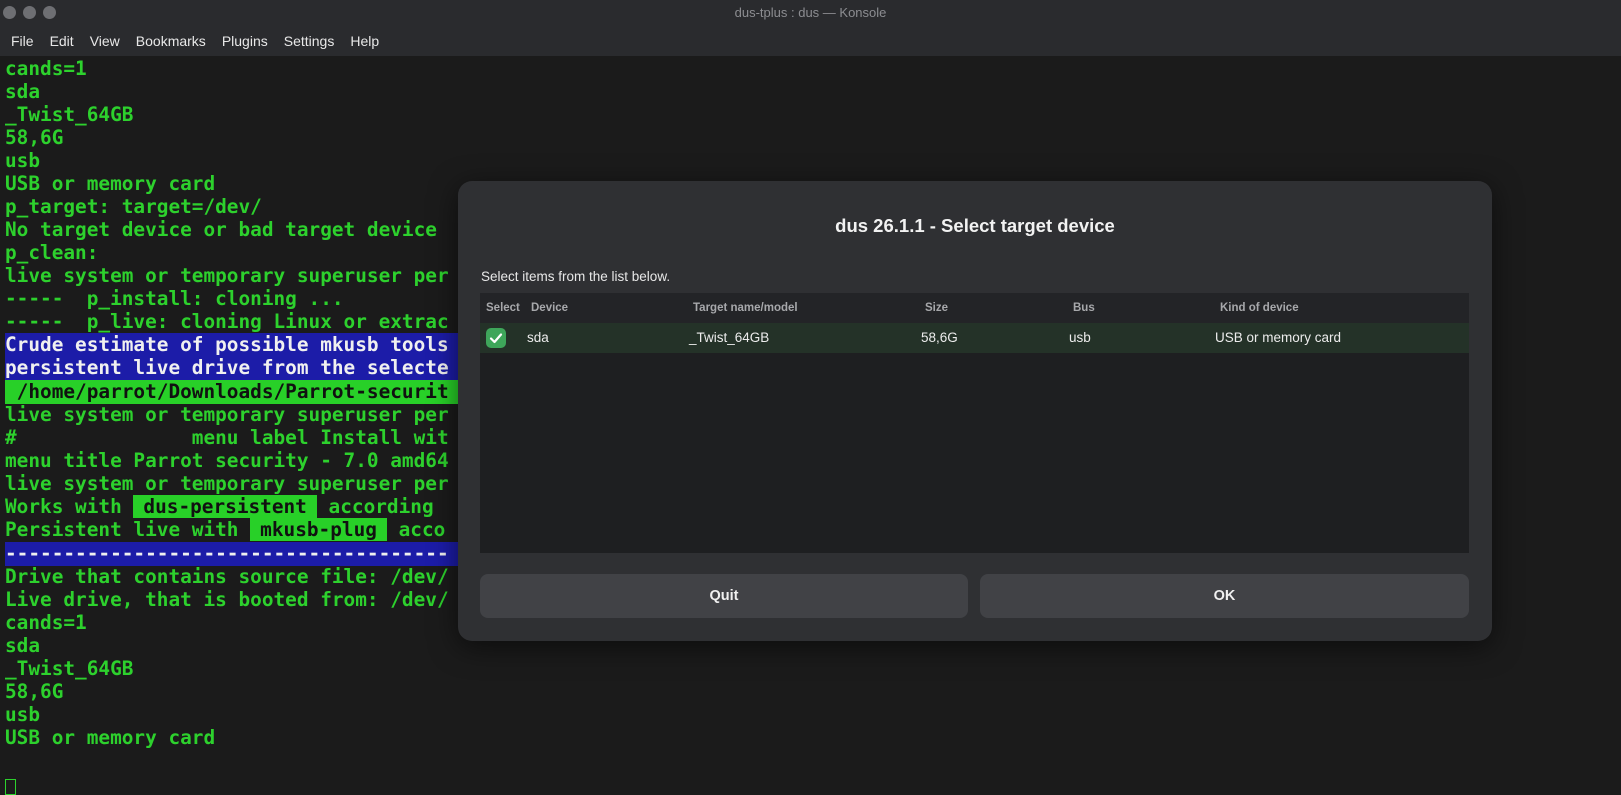 The image size is (1621, 795). What do you see at coordinates (255, 345) in the screenshot?
I see `terminal-line-highlighted: Crude estimate of possible mkusb tools` at bounding box center [255, 345].